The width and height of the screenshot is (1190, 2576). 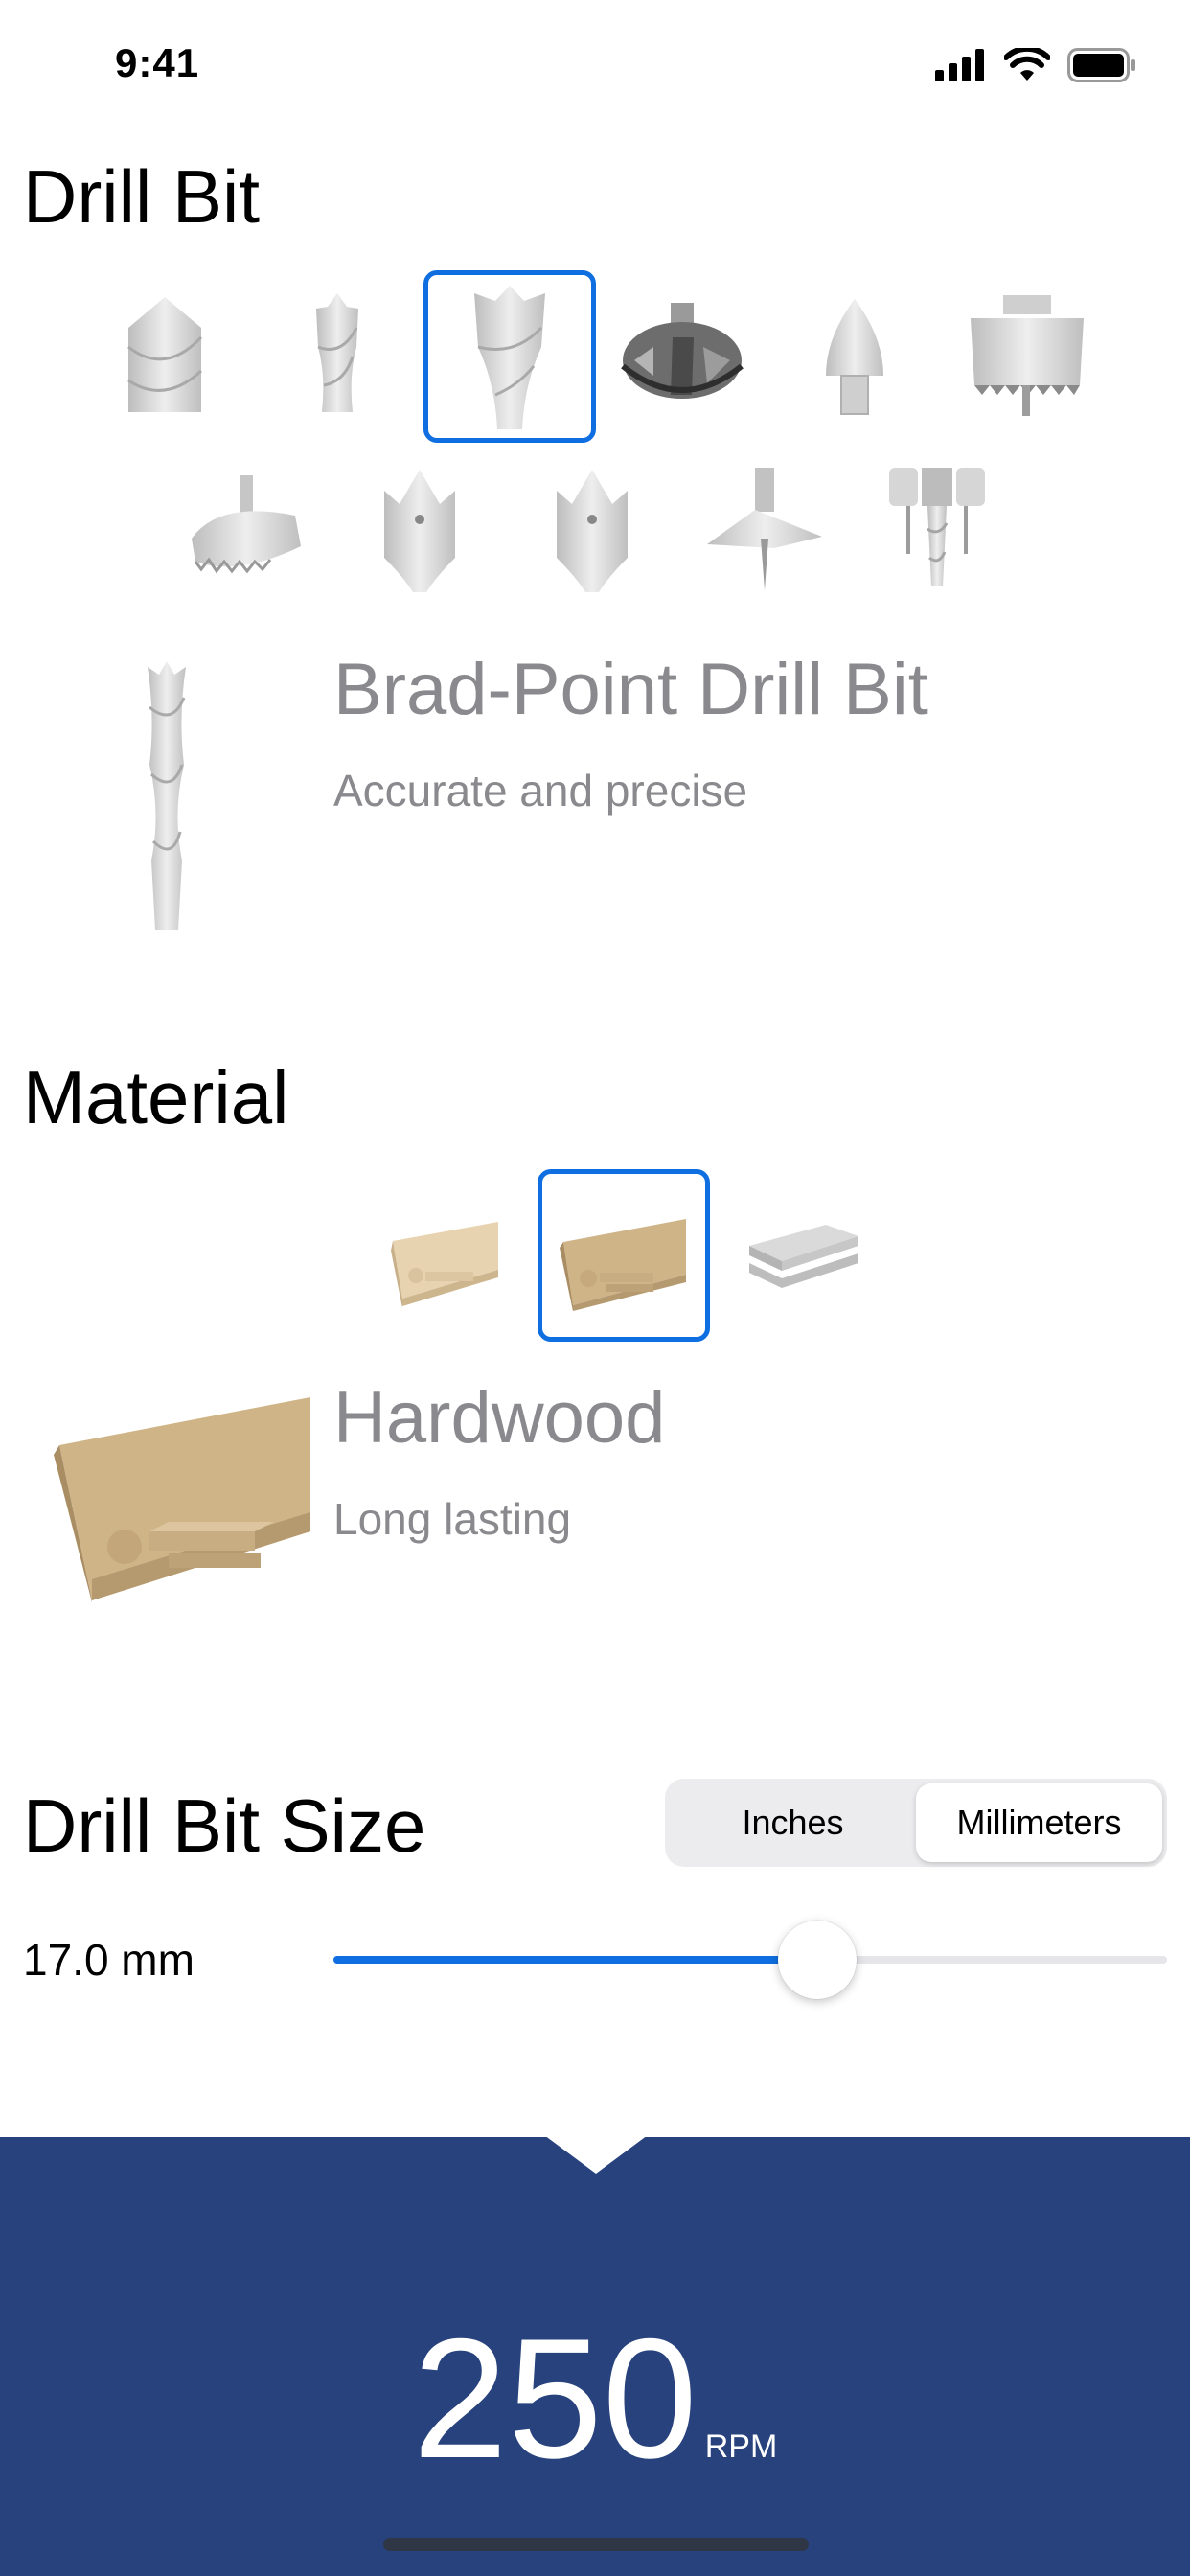 What do you see at coordinates (445, 1265) in the screenshot?
I see `softwood-icon` at bounding box center [445, 1265].